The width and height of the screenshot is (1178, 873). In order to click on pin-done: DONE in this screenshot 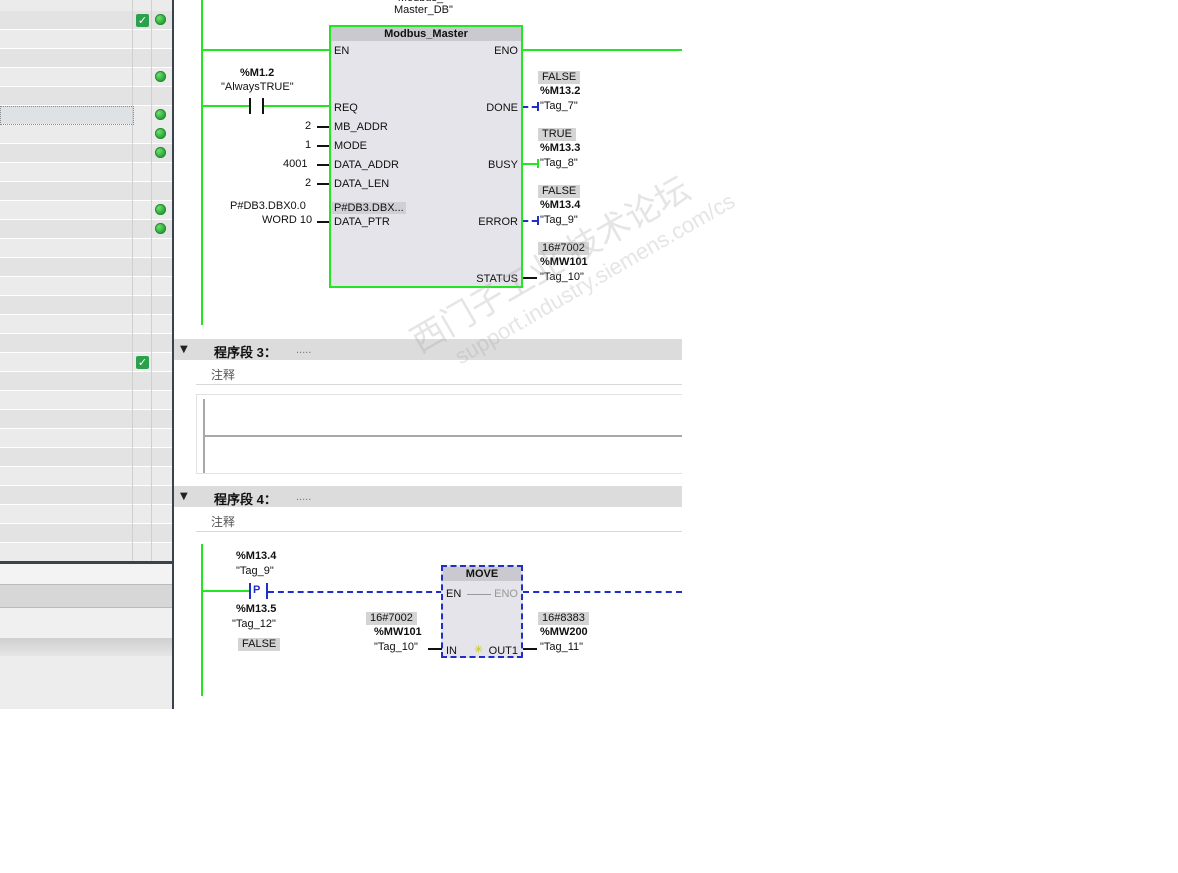, I will do `click(502, 108)`.